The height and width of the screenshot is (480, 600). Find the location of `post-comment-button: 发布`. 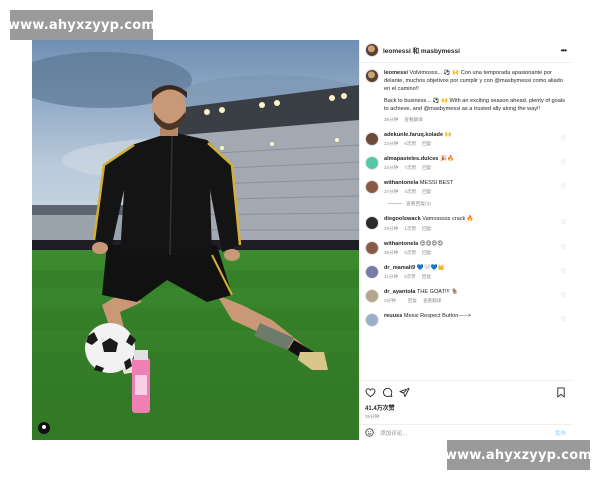

post-comment-button: 发布 is located at coordinates (560, 433).